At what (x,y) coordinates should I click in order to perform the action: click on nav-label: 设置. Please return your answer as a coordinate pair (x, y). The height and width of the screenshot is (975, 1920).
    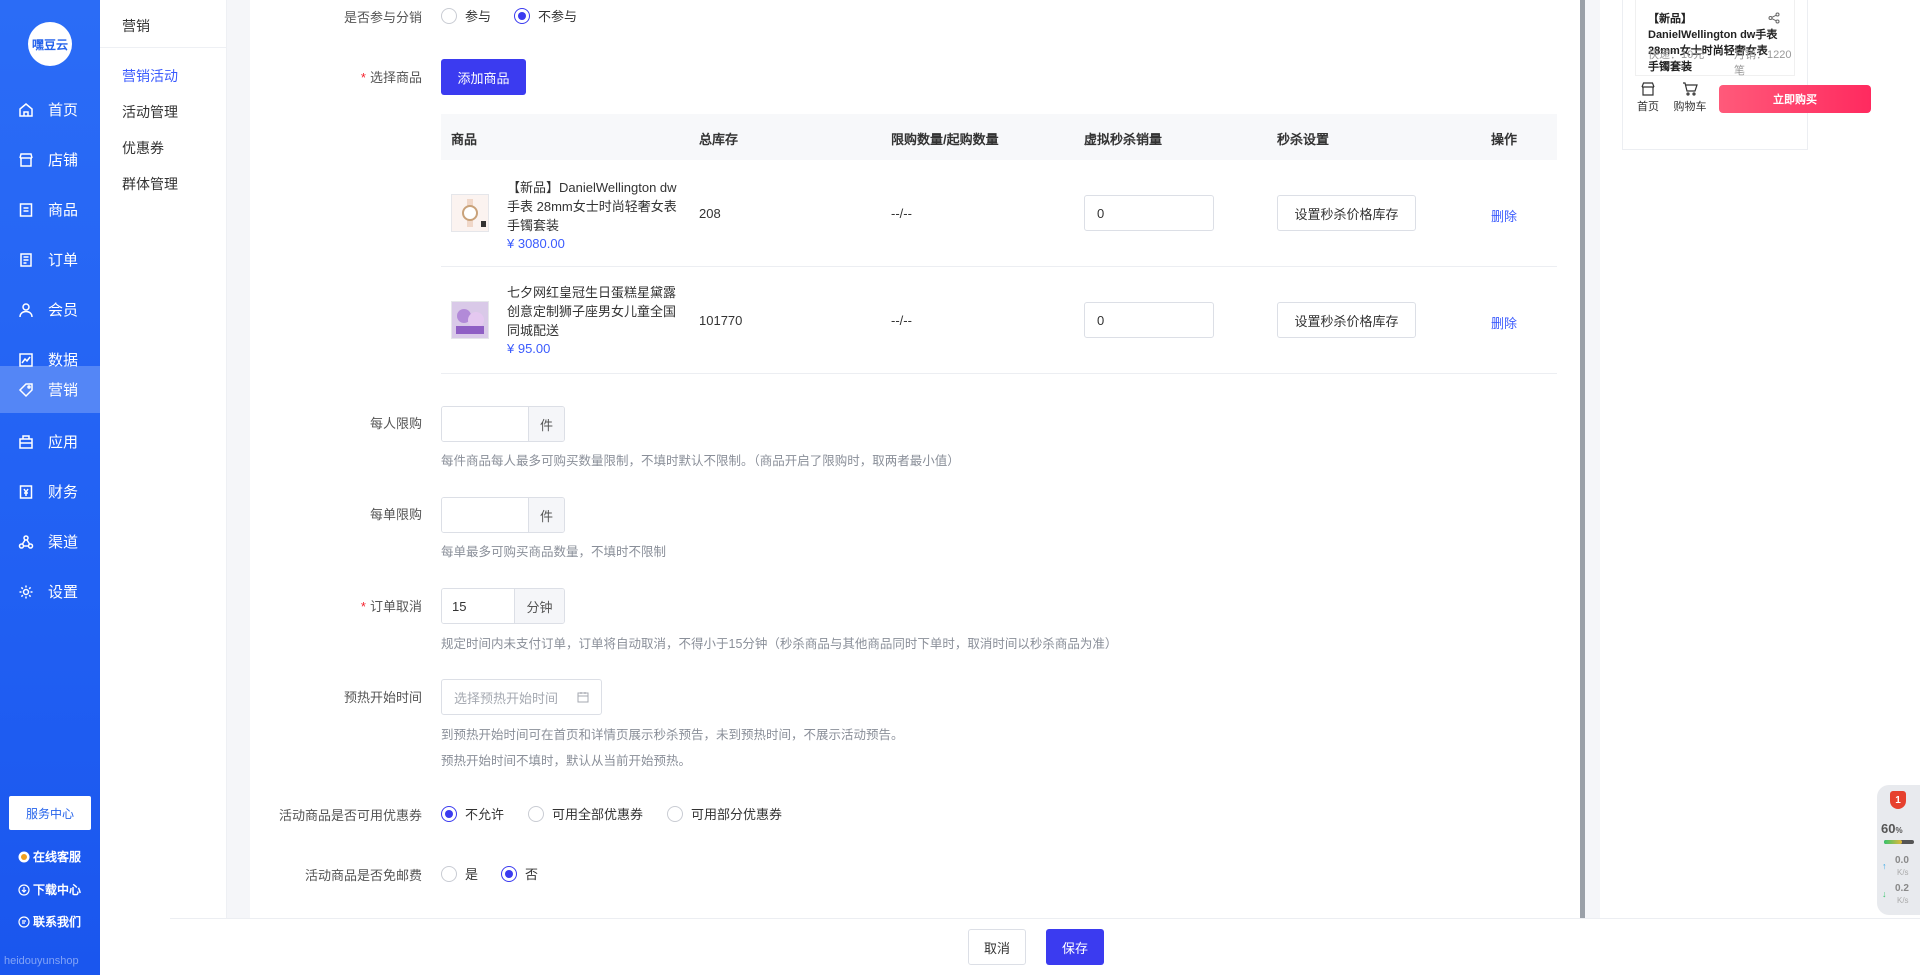
    Looking at the image, I should click on (63, 592).